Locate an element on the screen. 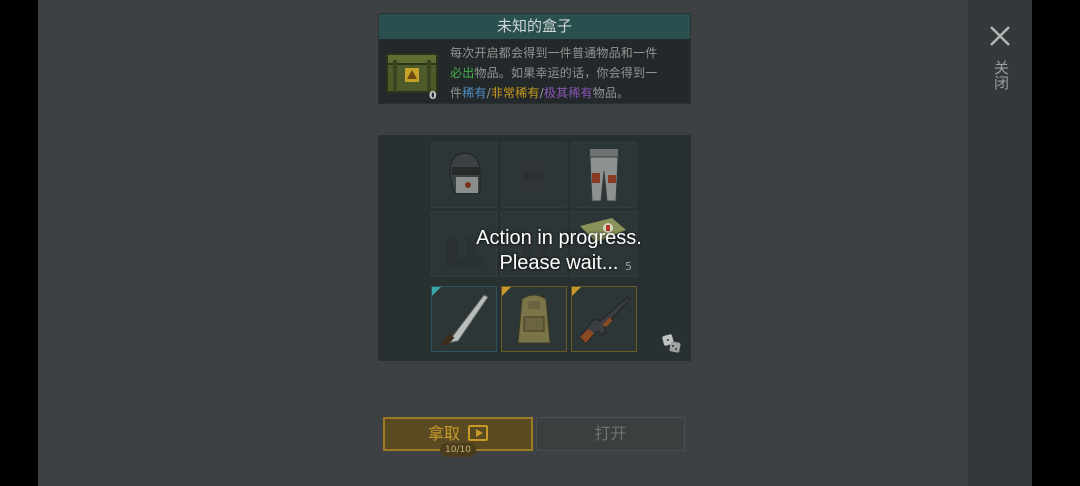  machete-icon is located at coordinates (465, 320).